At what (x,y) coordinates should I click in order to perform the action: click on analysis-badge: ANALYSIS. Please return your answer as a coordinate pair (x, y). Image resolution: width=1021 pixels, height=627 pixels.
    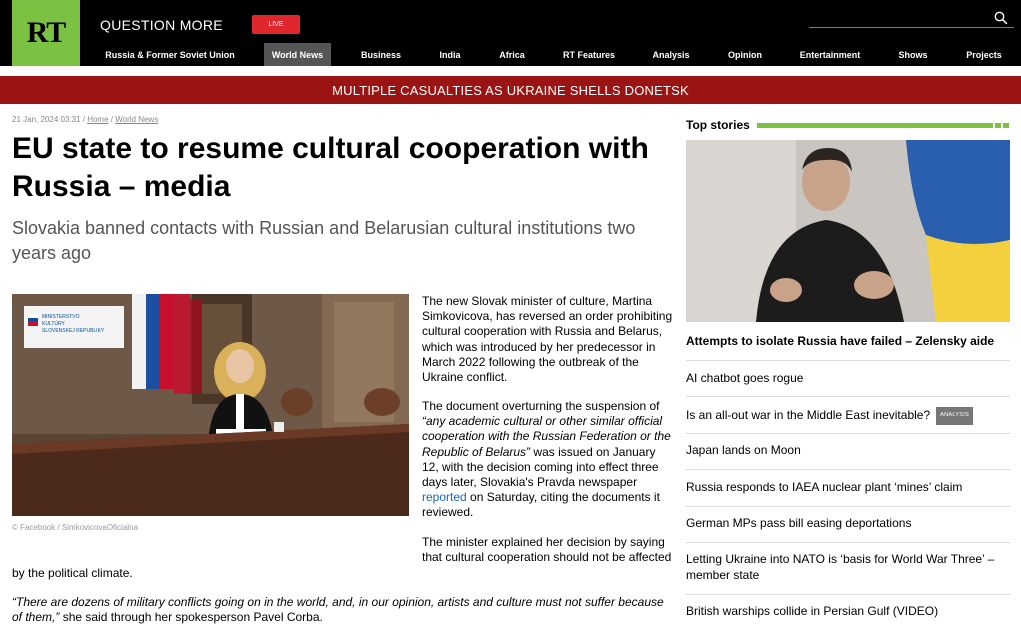
    Looking at the image, I should click on (955, 416).